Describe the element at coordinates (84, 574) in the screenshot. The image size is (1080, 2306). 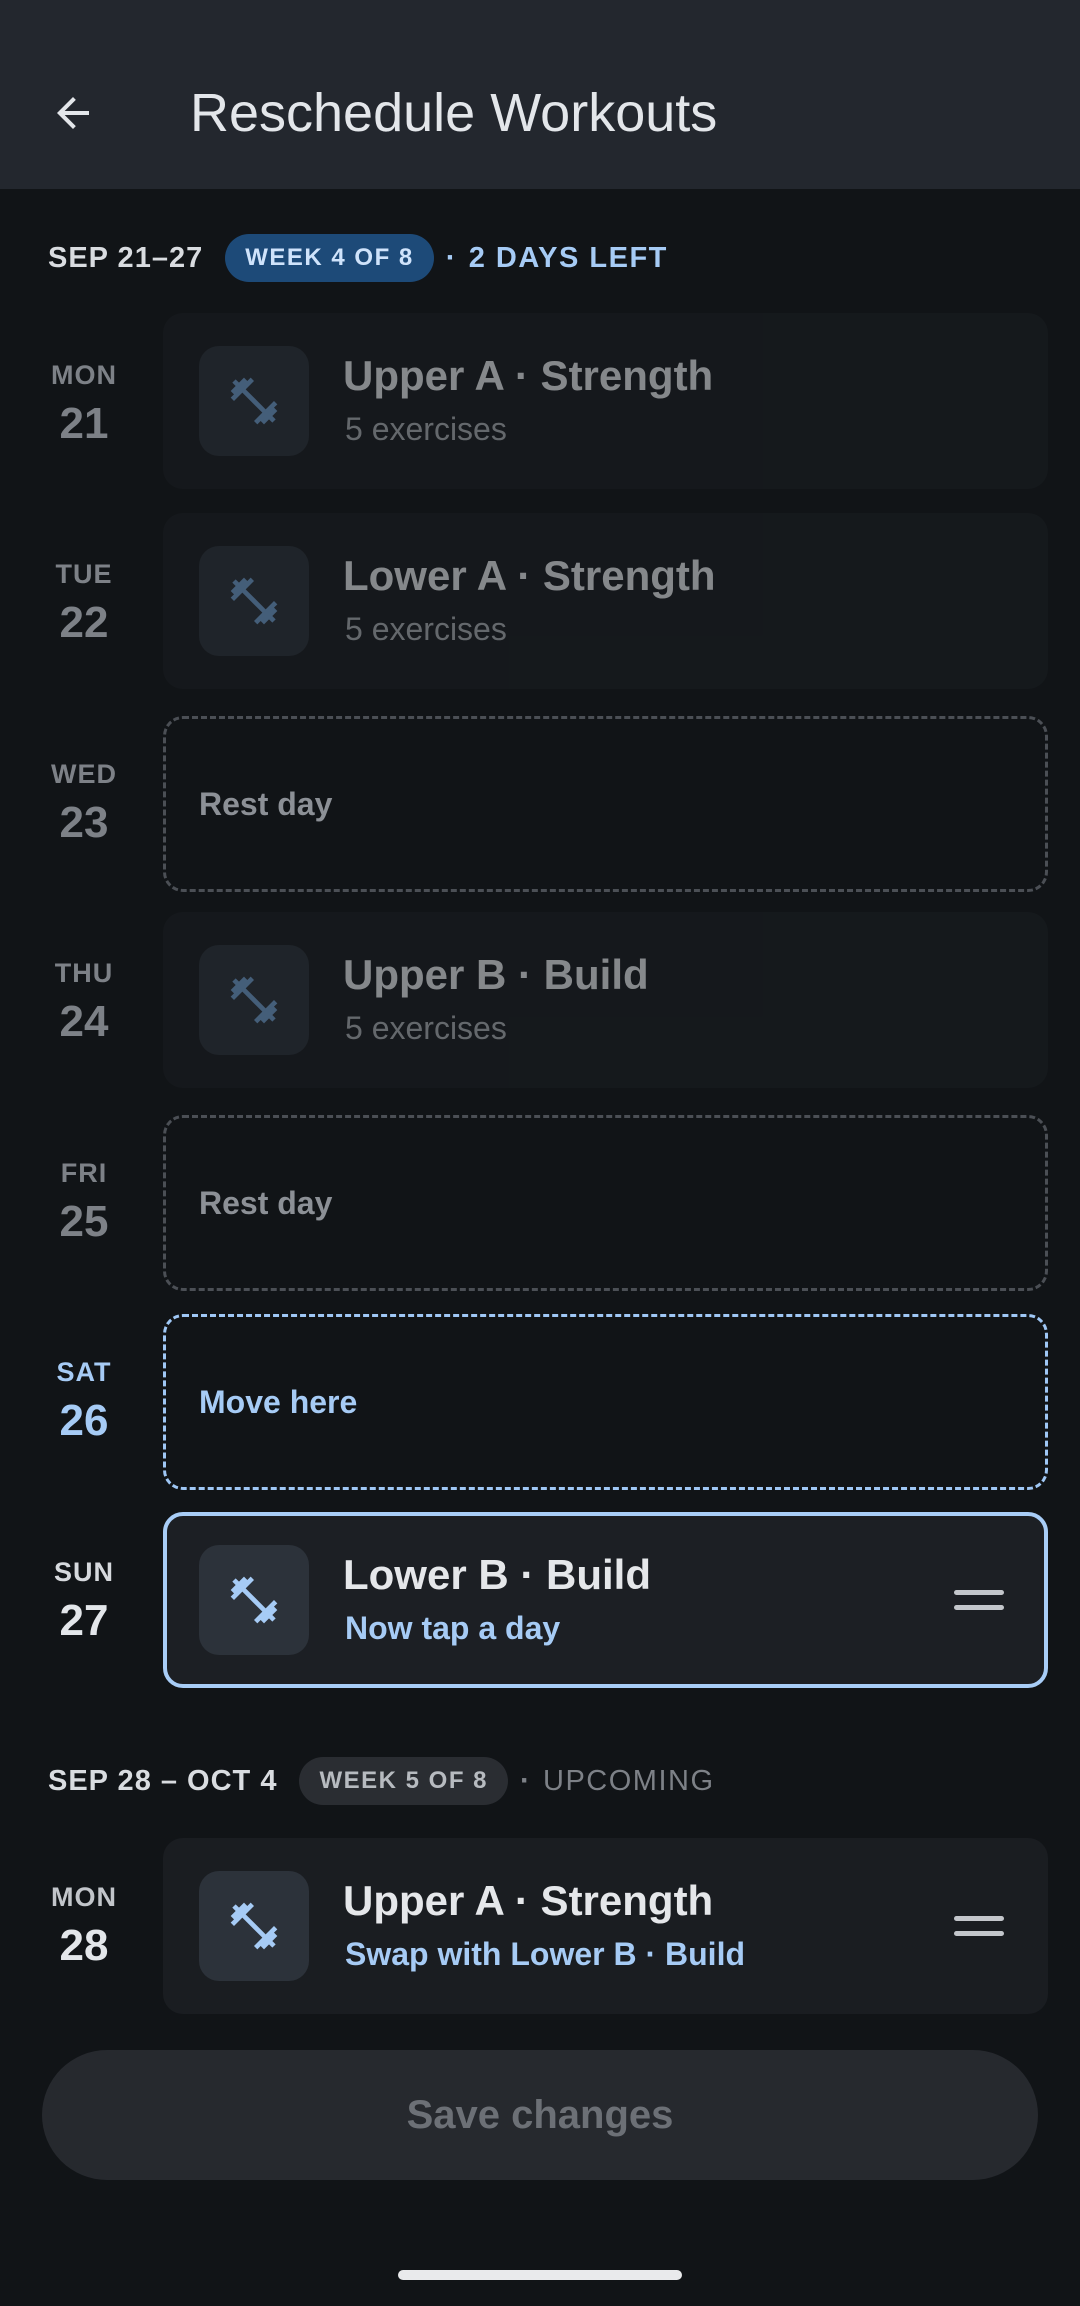
I see `day-name: TUE` at that location.